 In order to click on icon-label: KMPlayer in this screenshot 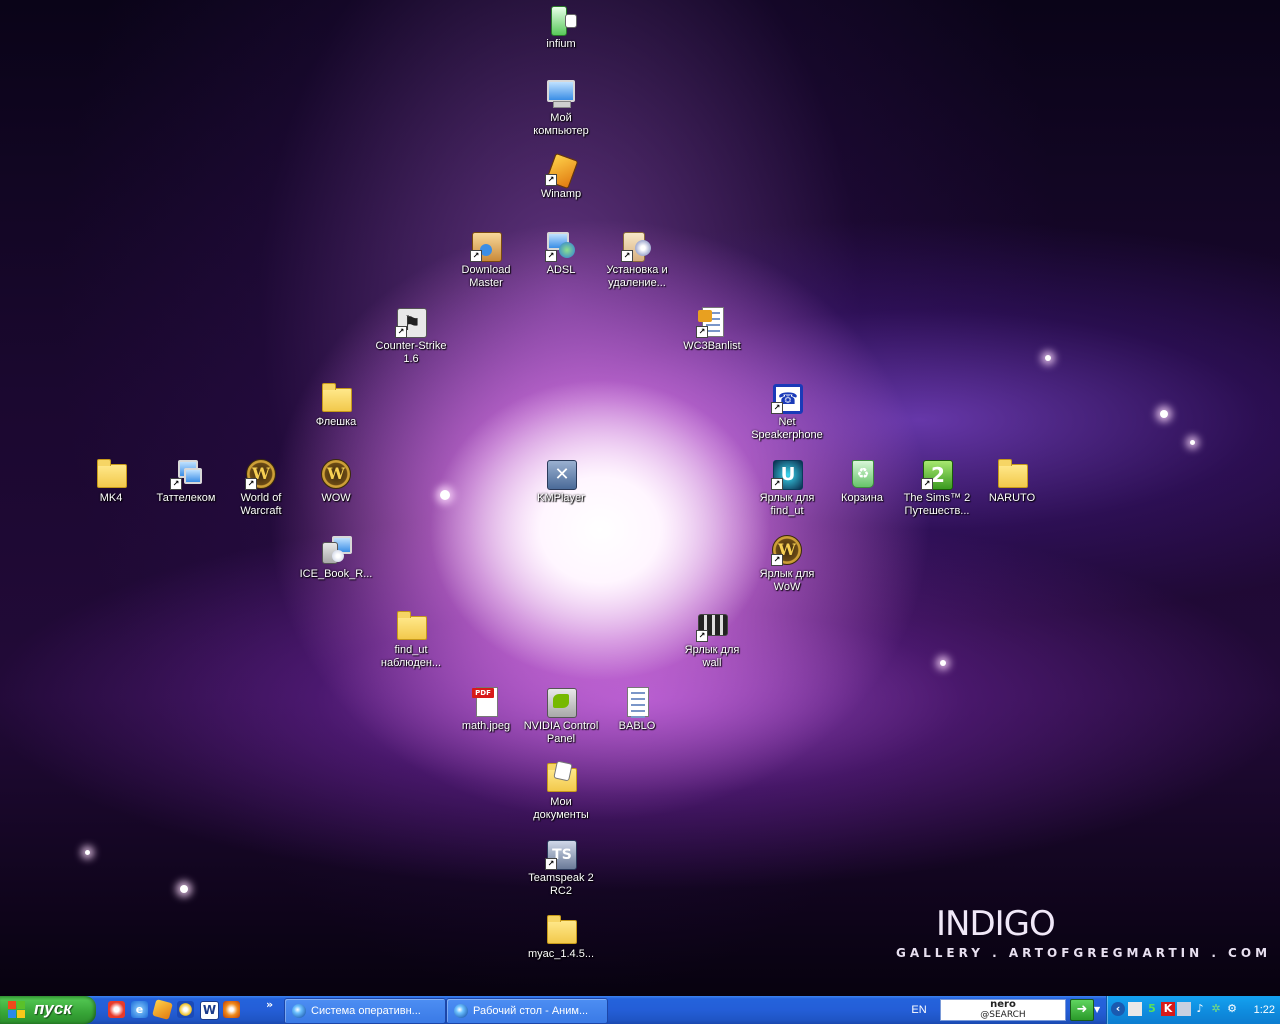, I will do `click(561, 498)`.